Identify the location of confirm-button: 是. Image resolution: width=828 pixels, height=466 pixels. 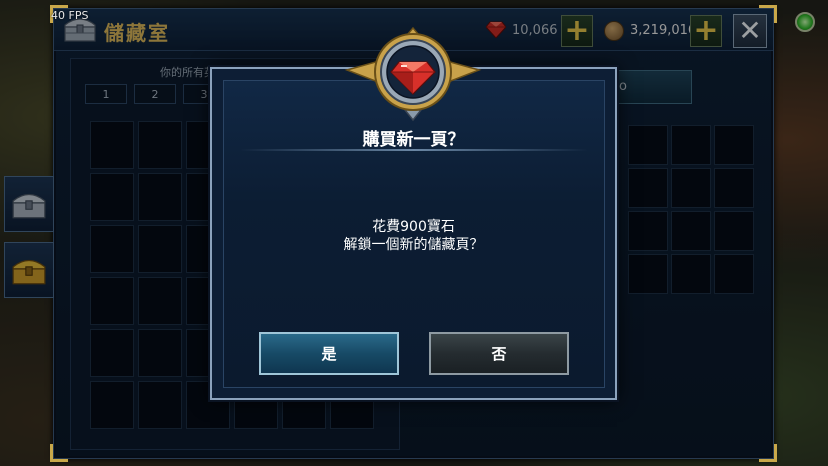
(329, 353).